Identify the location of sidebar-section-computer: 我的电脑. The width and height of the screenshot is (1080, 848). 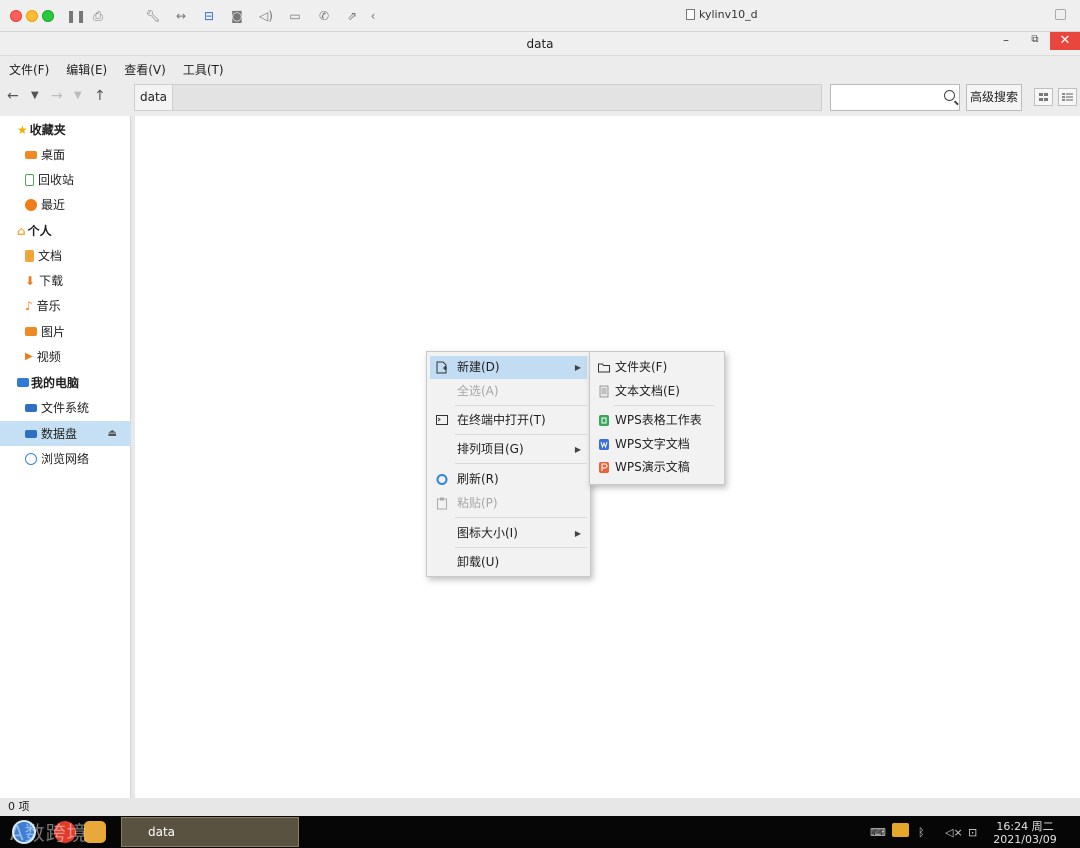
(65, 382).